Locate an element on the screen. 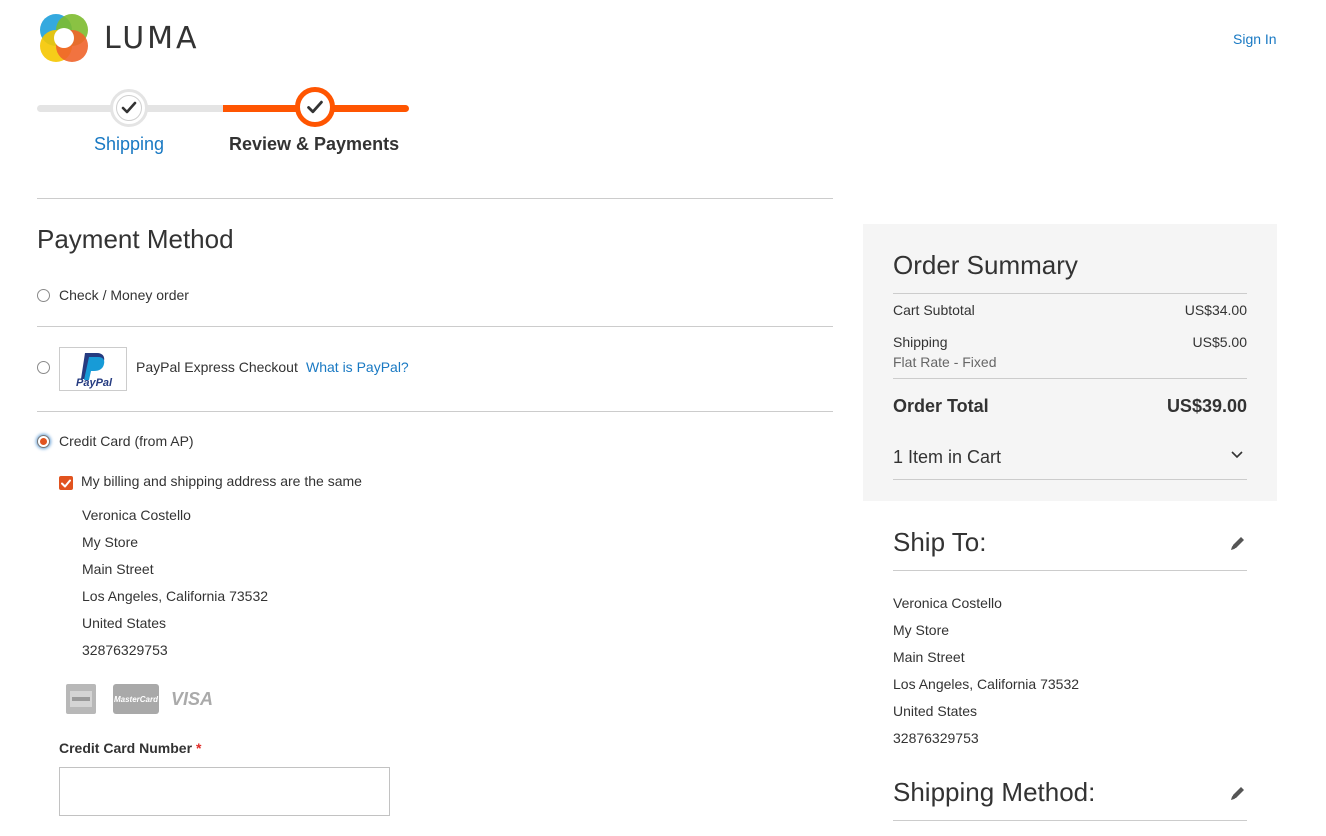 This screenshot has width=1326, height=836. cart-subtotal-value: US$34.00 is located at coordinates (1215, 310).